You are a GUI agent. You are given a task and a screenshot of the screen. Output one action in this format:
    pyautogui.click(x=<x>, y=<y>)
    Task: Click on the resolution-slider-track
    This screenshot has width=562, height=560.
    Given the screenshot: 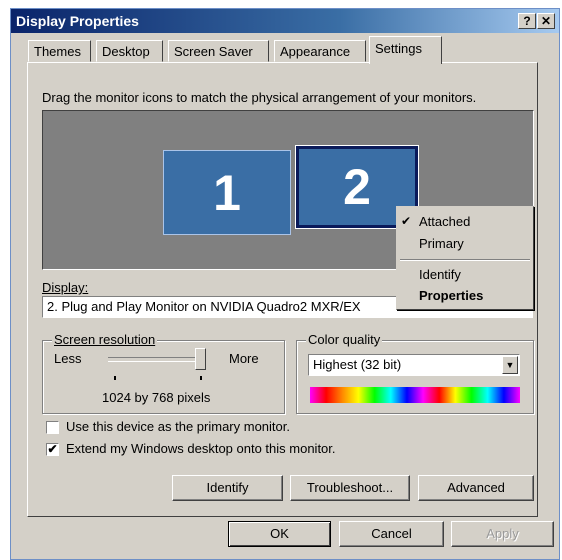 What is the action you would take?
    pyautogui.click(x=156, y=359)
    